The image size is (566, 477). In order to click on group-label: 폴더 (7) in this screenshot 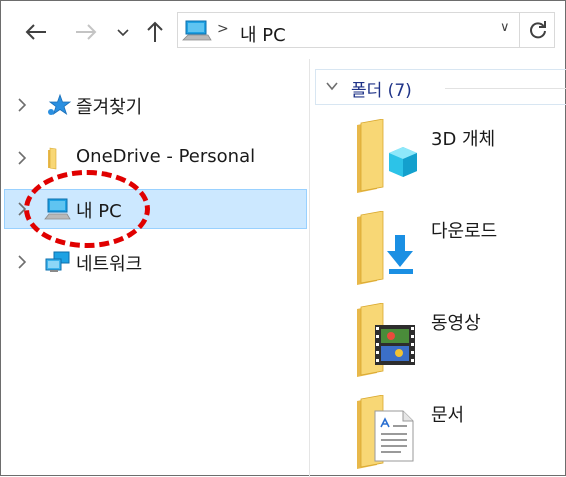, I will do `click(381, 91)`.